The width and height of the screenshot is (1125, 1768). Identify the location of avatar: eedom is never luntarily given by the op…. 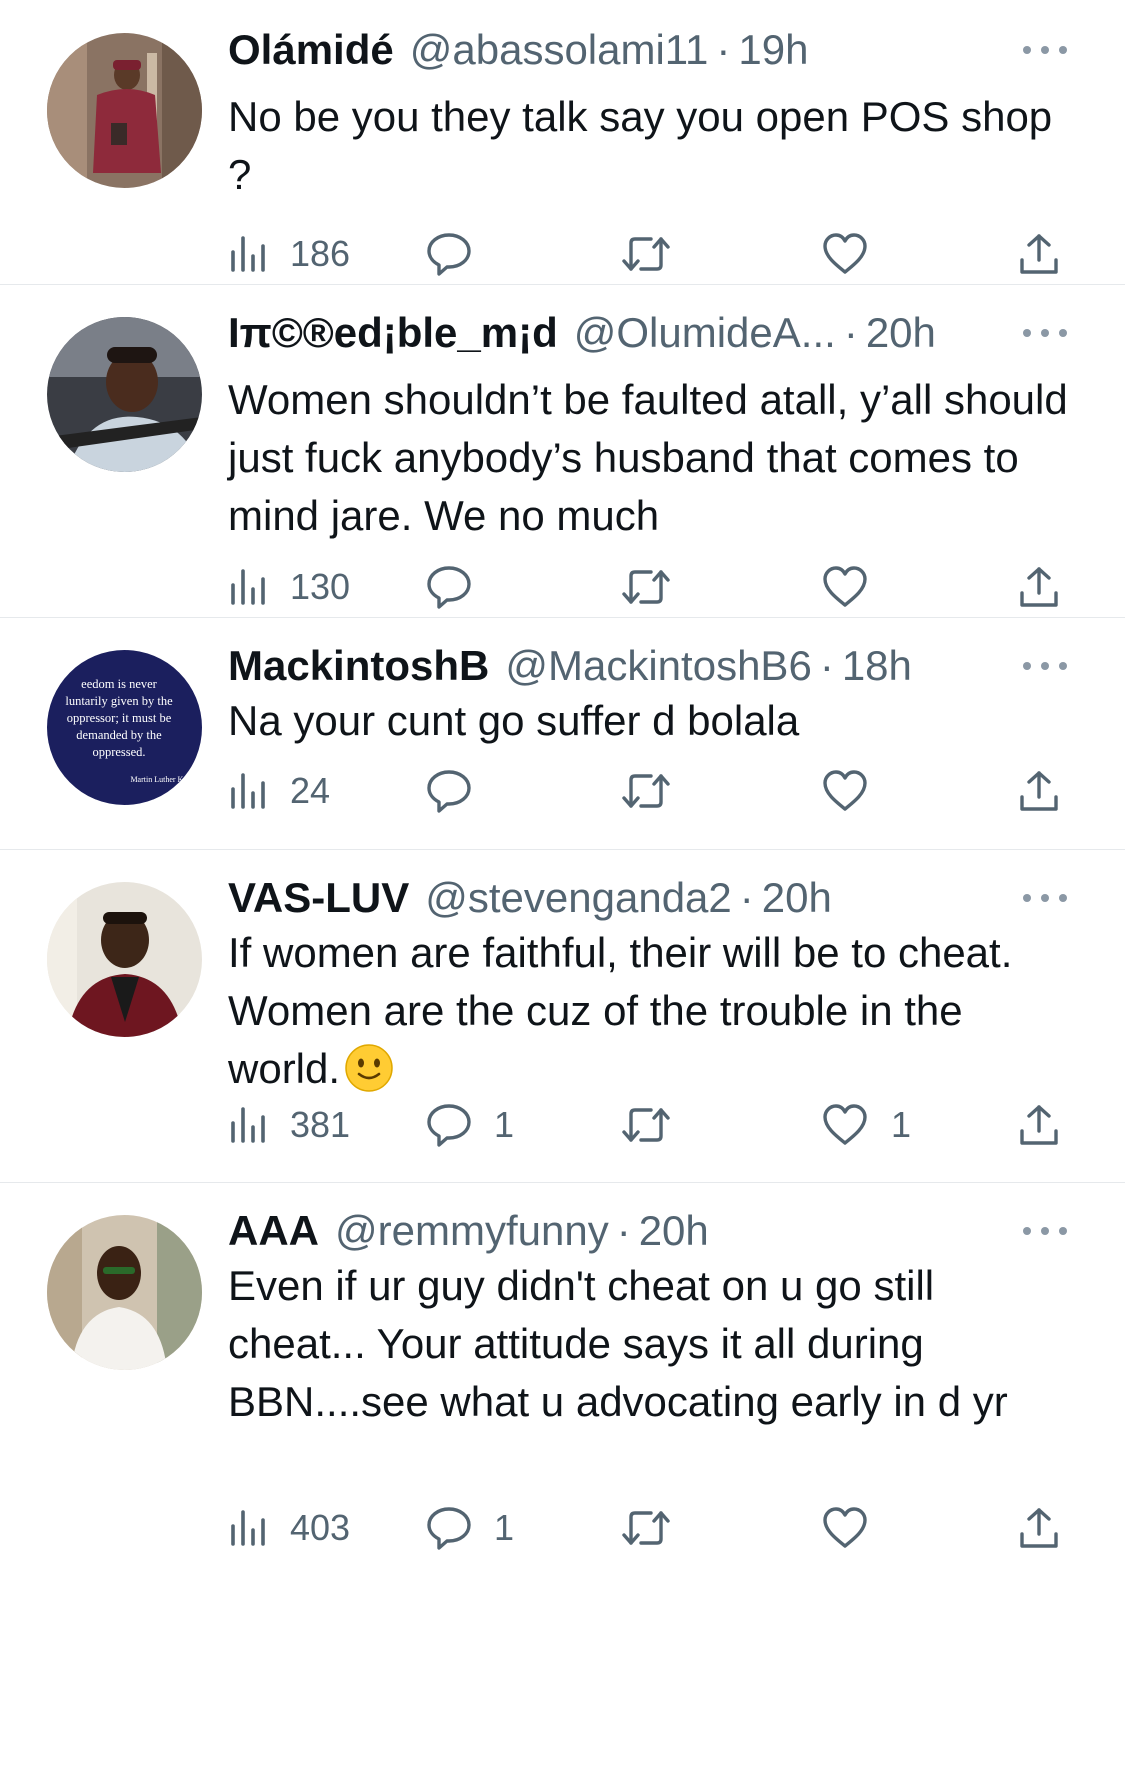
(124, 727).